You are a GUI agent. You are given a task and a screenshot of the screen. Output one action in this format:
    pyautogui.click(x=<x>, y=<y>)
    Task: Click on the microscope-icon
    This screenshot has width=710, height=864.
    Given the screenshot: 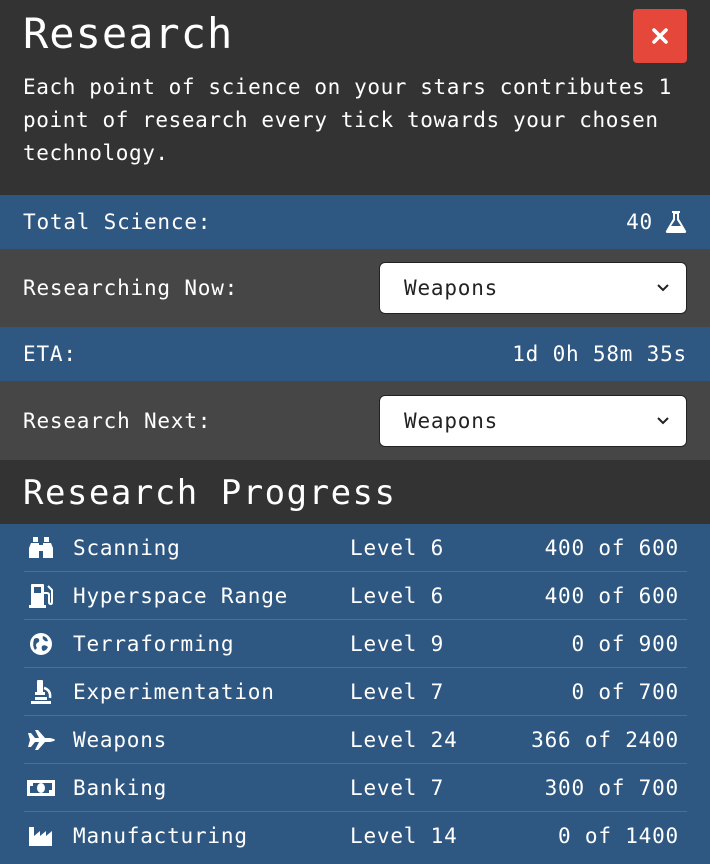 What is the action you would take?
    pyautogui.click(x=41, y=692)
    